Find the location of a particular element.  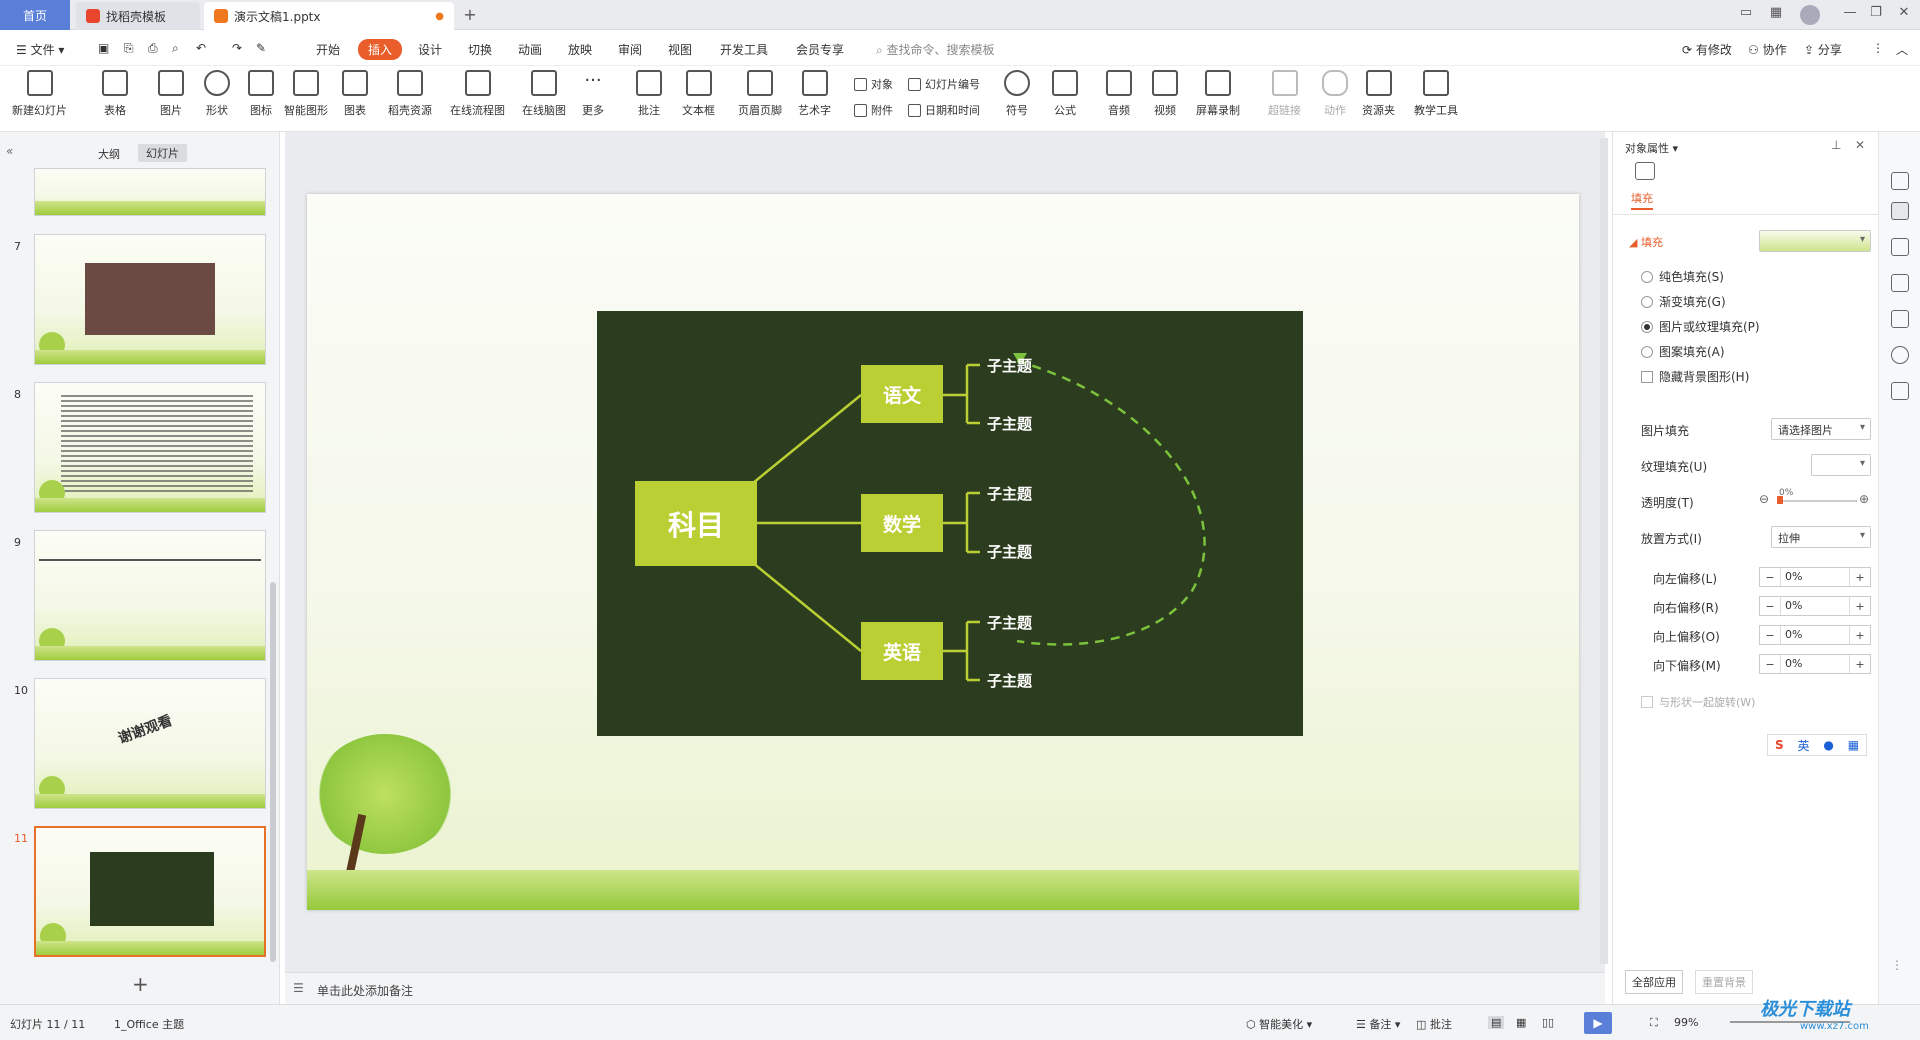

comment-button: 批注 is located at coordinates (649, 94).